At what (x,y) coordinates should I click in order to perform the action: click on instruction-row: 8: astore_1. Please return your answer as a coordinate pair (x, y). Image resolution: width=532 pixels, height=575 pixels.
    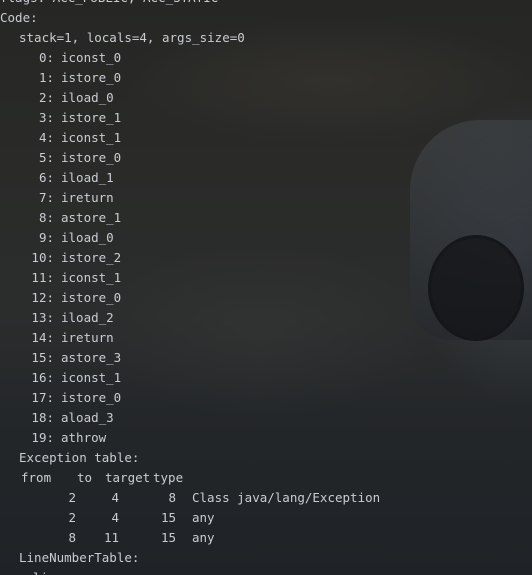
    Looking at the image, I should click on (266, 218).